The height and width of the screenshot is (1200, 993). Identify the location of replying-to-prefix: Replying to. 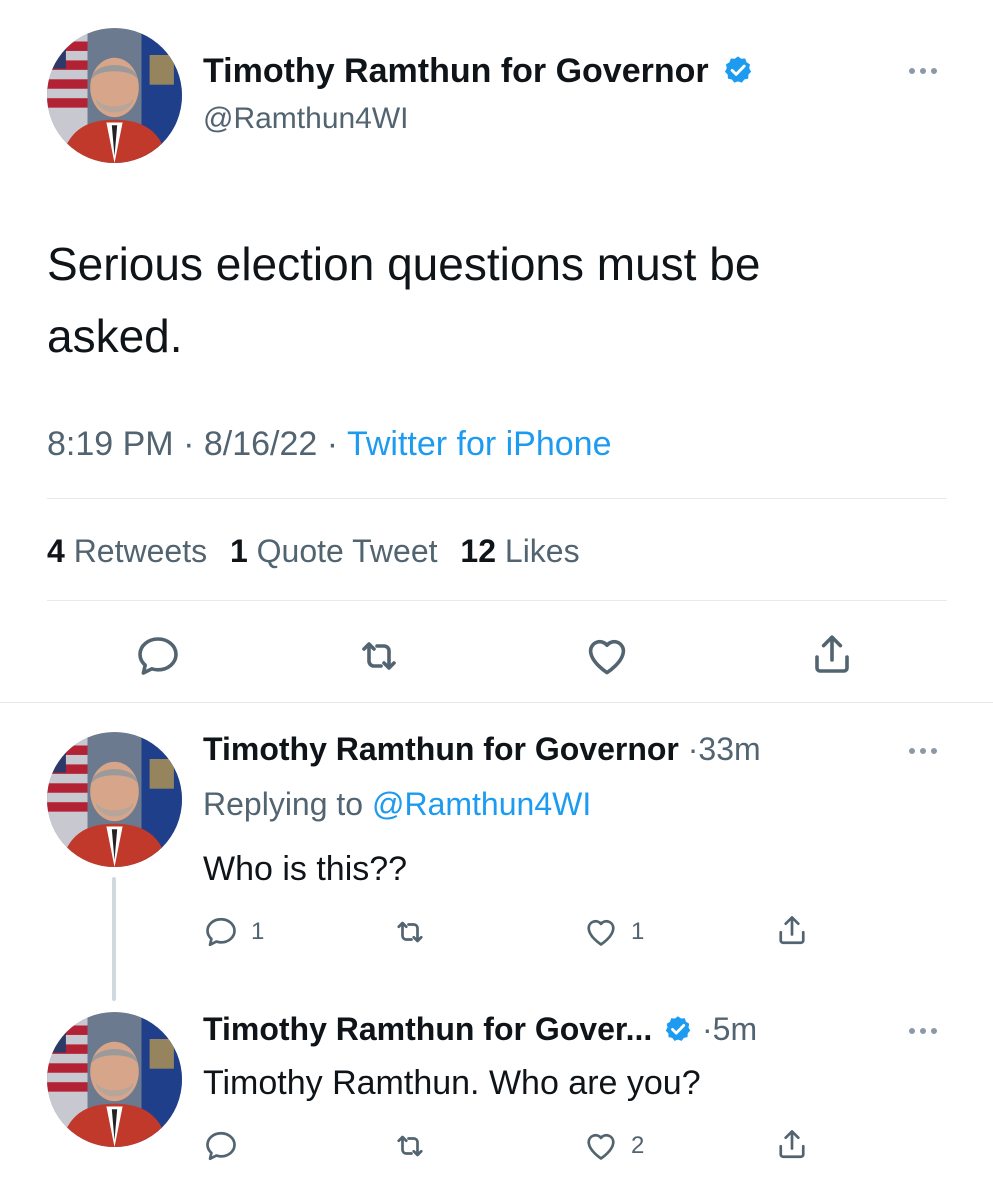
(283, 804).